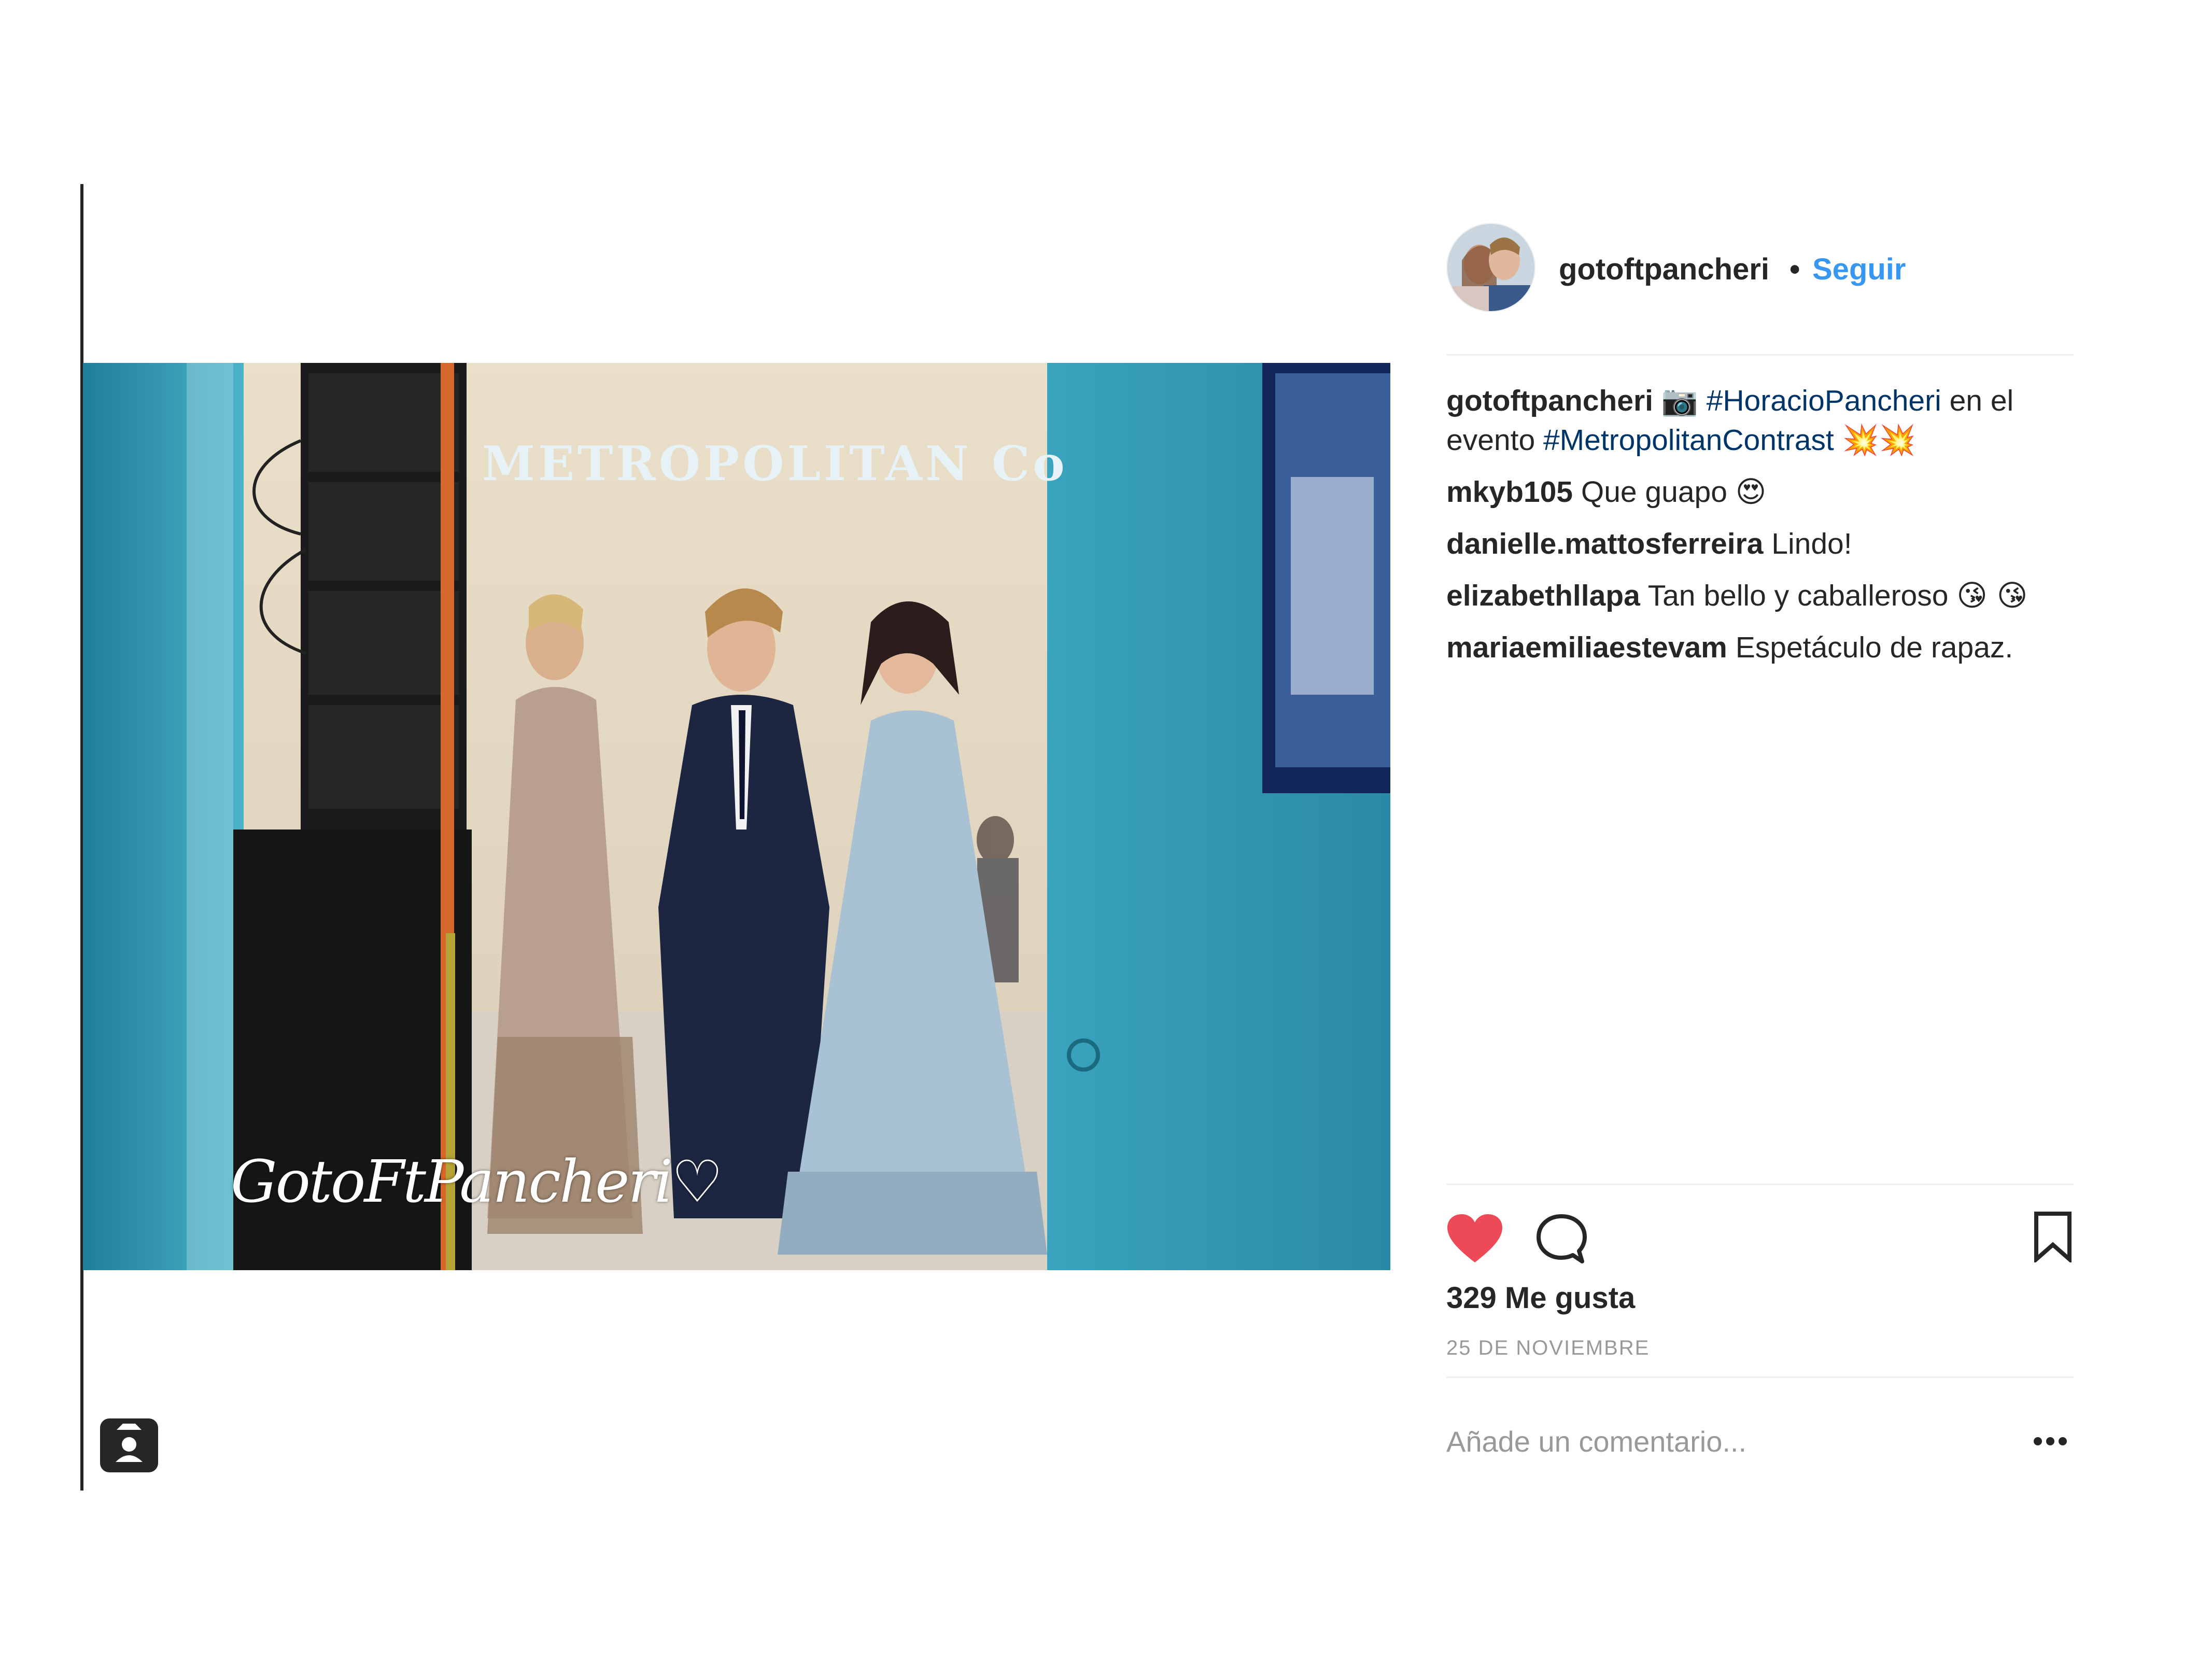  I want to click on comment-icon, so click(1561, 1239).